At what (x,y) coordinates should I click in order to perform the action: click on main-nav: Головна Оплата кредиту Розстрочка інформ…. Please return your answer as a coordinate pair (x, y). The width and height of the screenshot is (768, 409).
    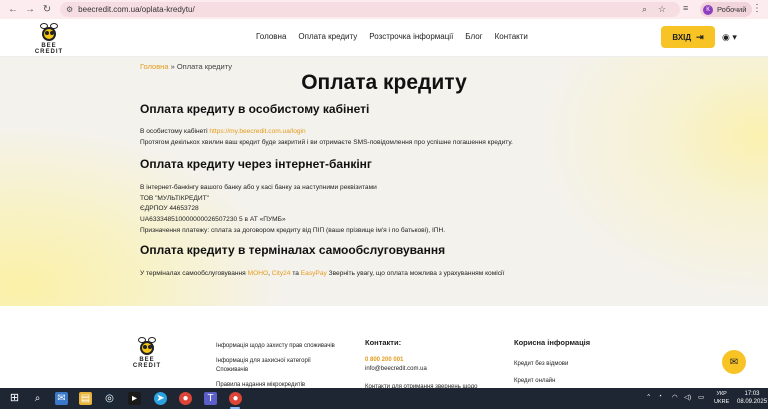
    Looking at the image, I should click on (398, 36).